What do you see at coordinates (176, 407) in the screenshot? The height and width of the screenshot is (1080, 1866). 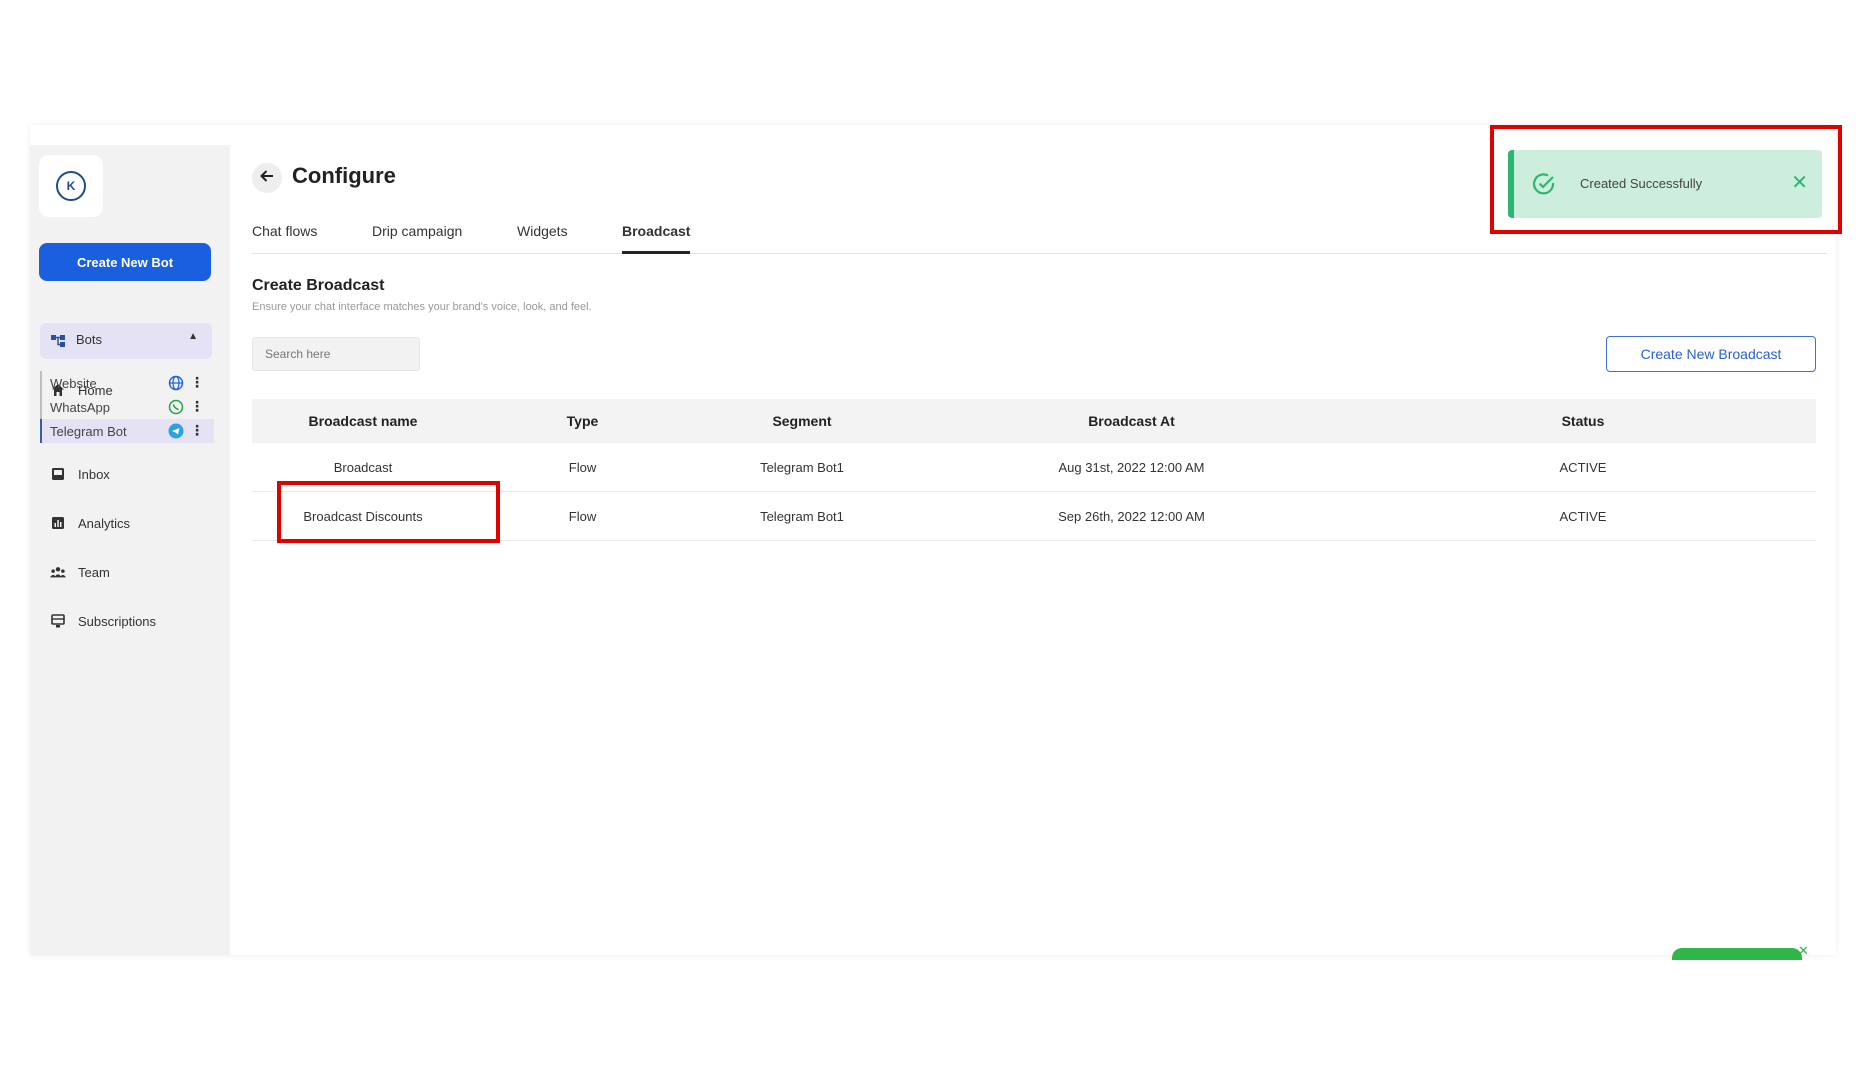 I see `whatsapp-icon` at bounding box center [176, 407].